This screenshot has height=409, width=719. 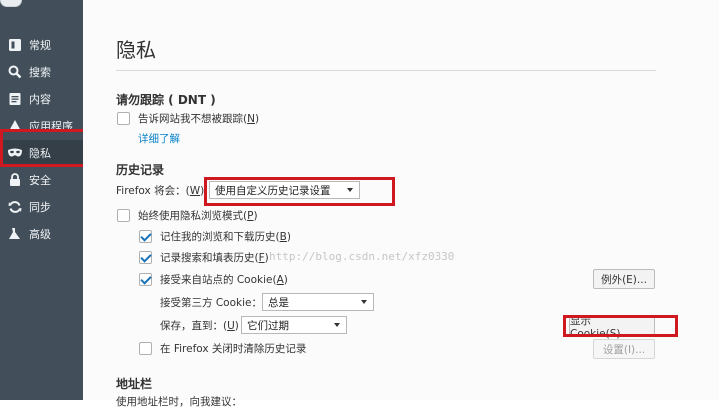 I want to click on search-icon, so click(x=15, y=72).